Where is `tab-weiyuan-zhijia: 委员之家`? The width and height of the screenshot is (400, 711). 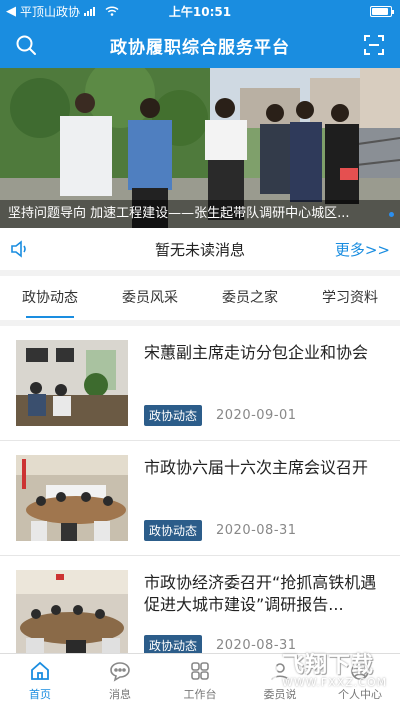 tab-weiyuan-zhijia: 委员之家 is located at coordinates (250, 298).